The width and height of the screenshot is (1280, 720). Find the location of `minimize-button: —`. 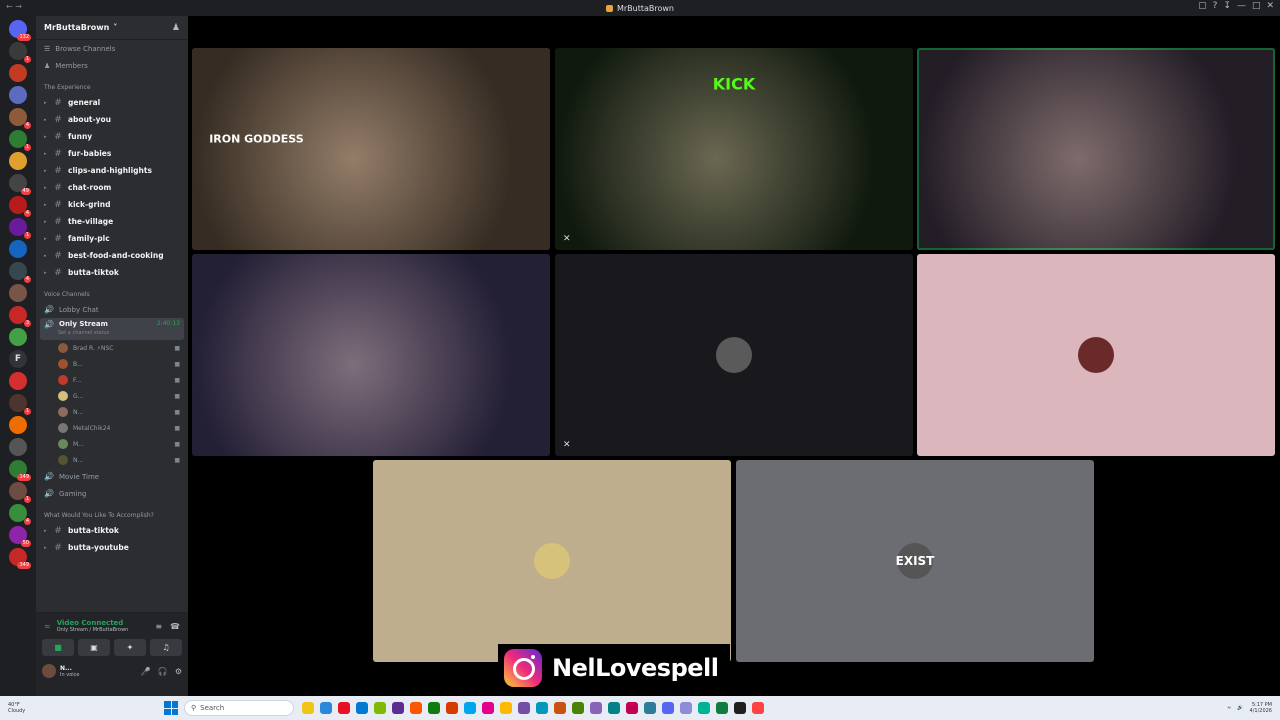

minimize-button: — is located at coordinates (1241, 6).